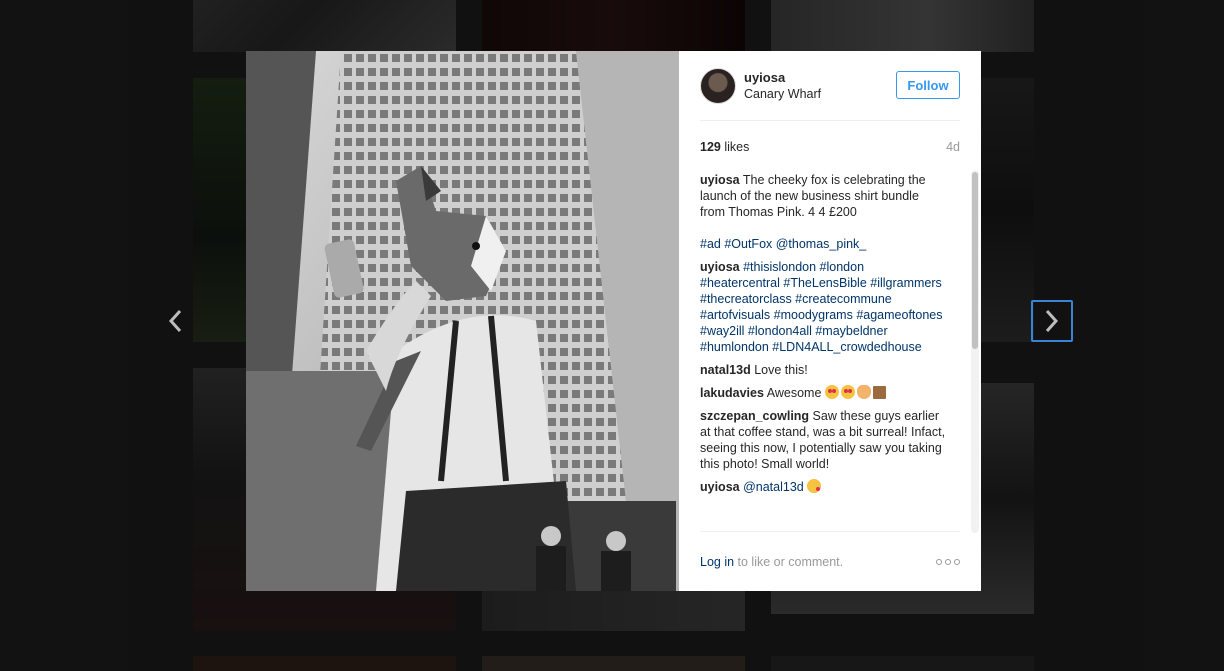 This screenshot has width=1224, height=671. What do you see at coordinates (814, 486) in the screenshot?
I see `kiss-emoji-icon` at bounding box center [814, 486].